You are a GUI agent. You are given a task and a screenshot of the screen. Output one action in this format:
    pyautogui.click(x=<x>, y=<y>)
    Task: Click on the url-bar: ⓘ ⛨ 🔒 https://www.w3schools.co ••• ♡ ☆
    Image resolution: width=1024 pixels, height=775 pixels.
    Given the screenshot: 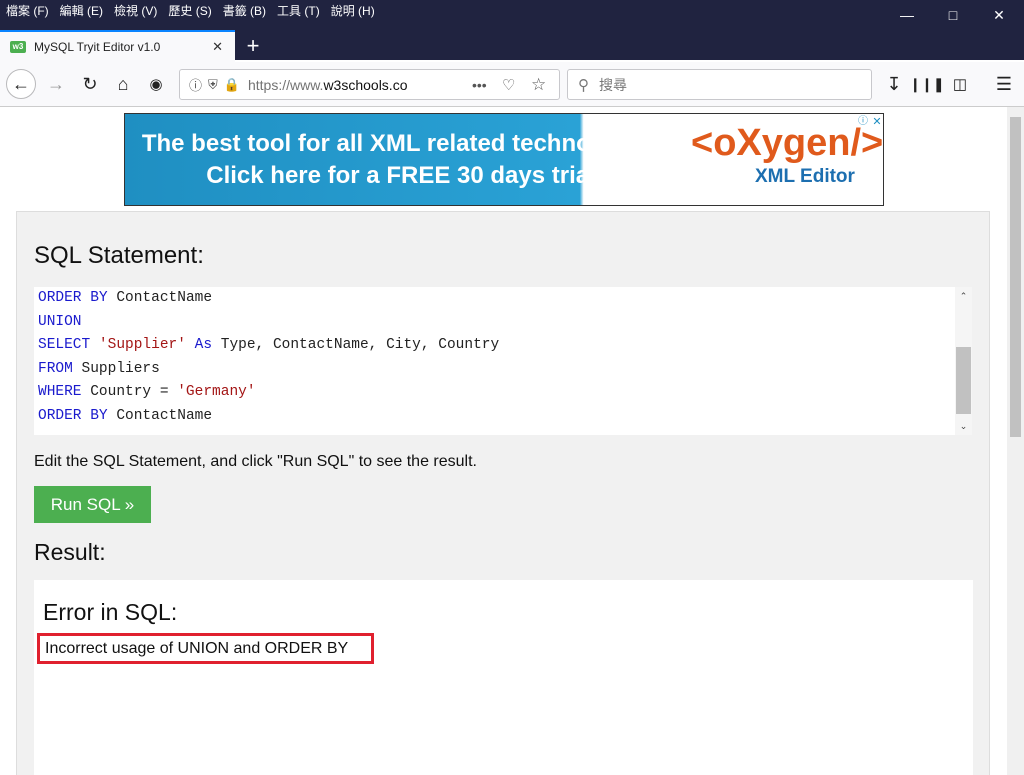 What is the action you would take?
    pyautogui.click(x=369, y=84)
    